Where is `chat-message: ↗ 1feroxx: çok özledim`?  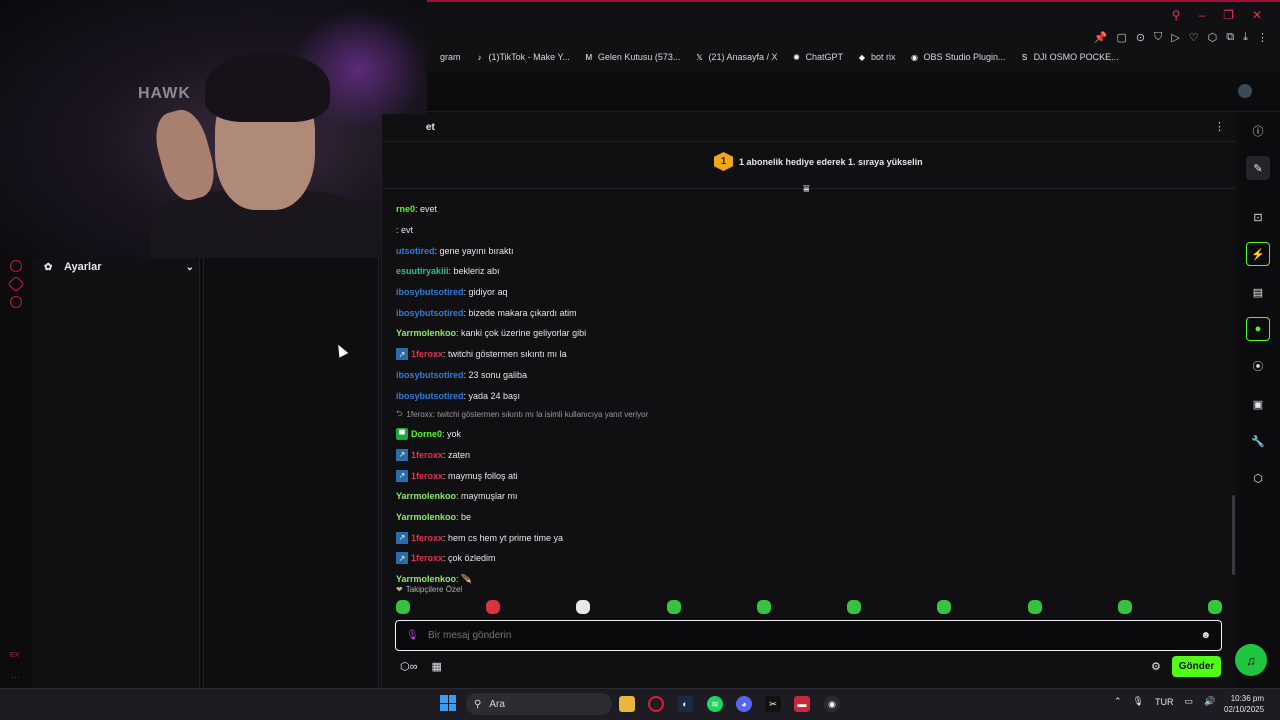 chat-message: ↗ 1feroxx: çok özledim is located at coordinates (811, 558).